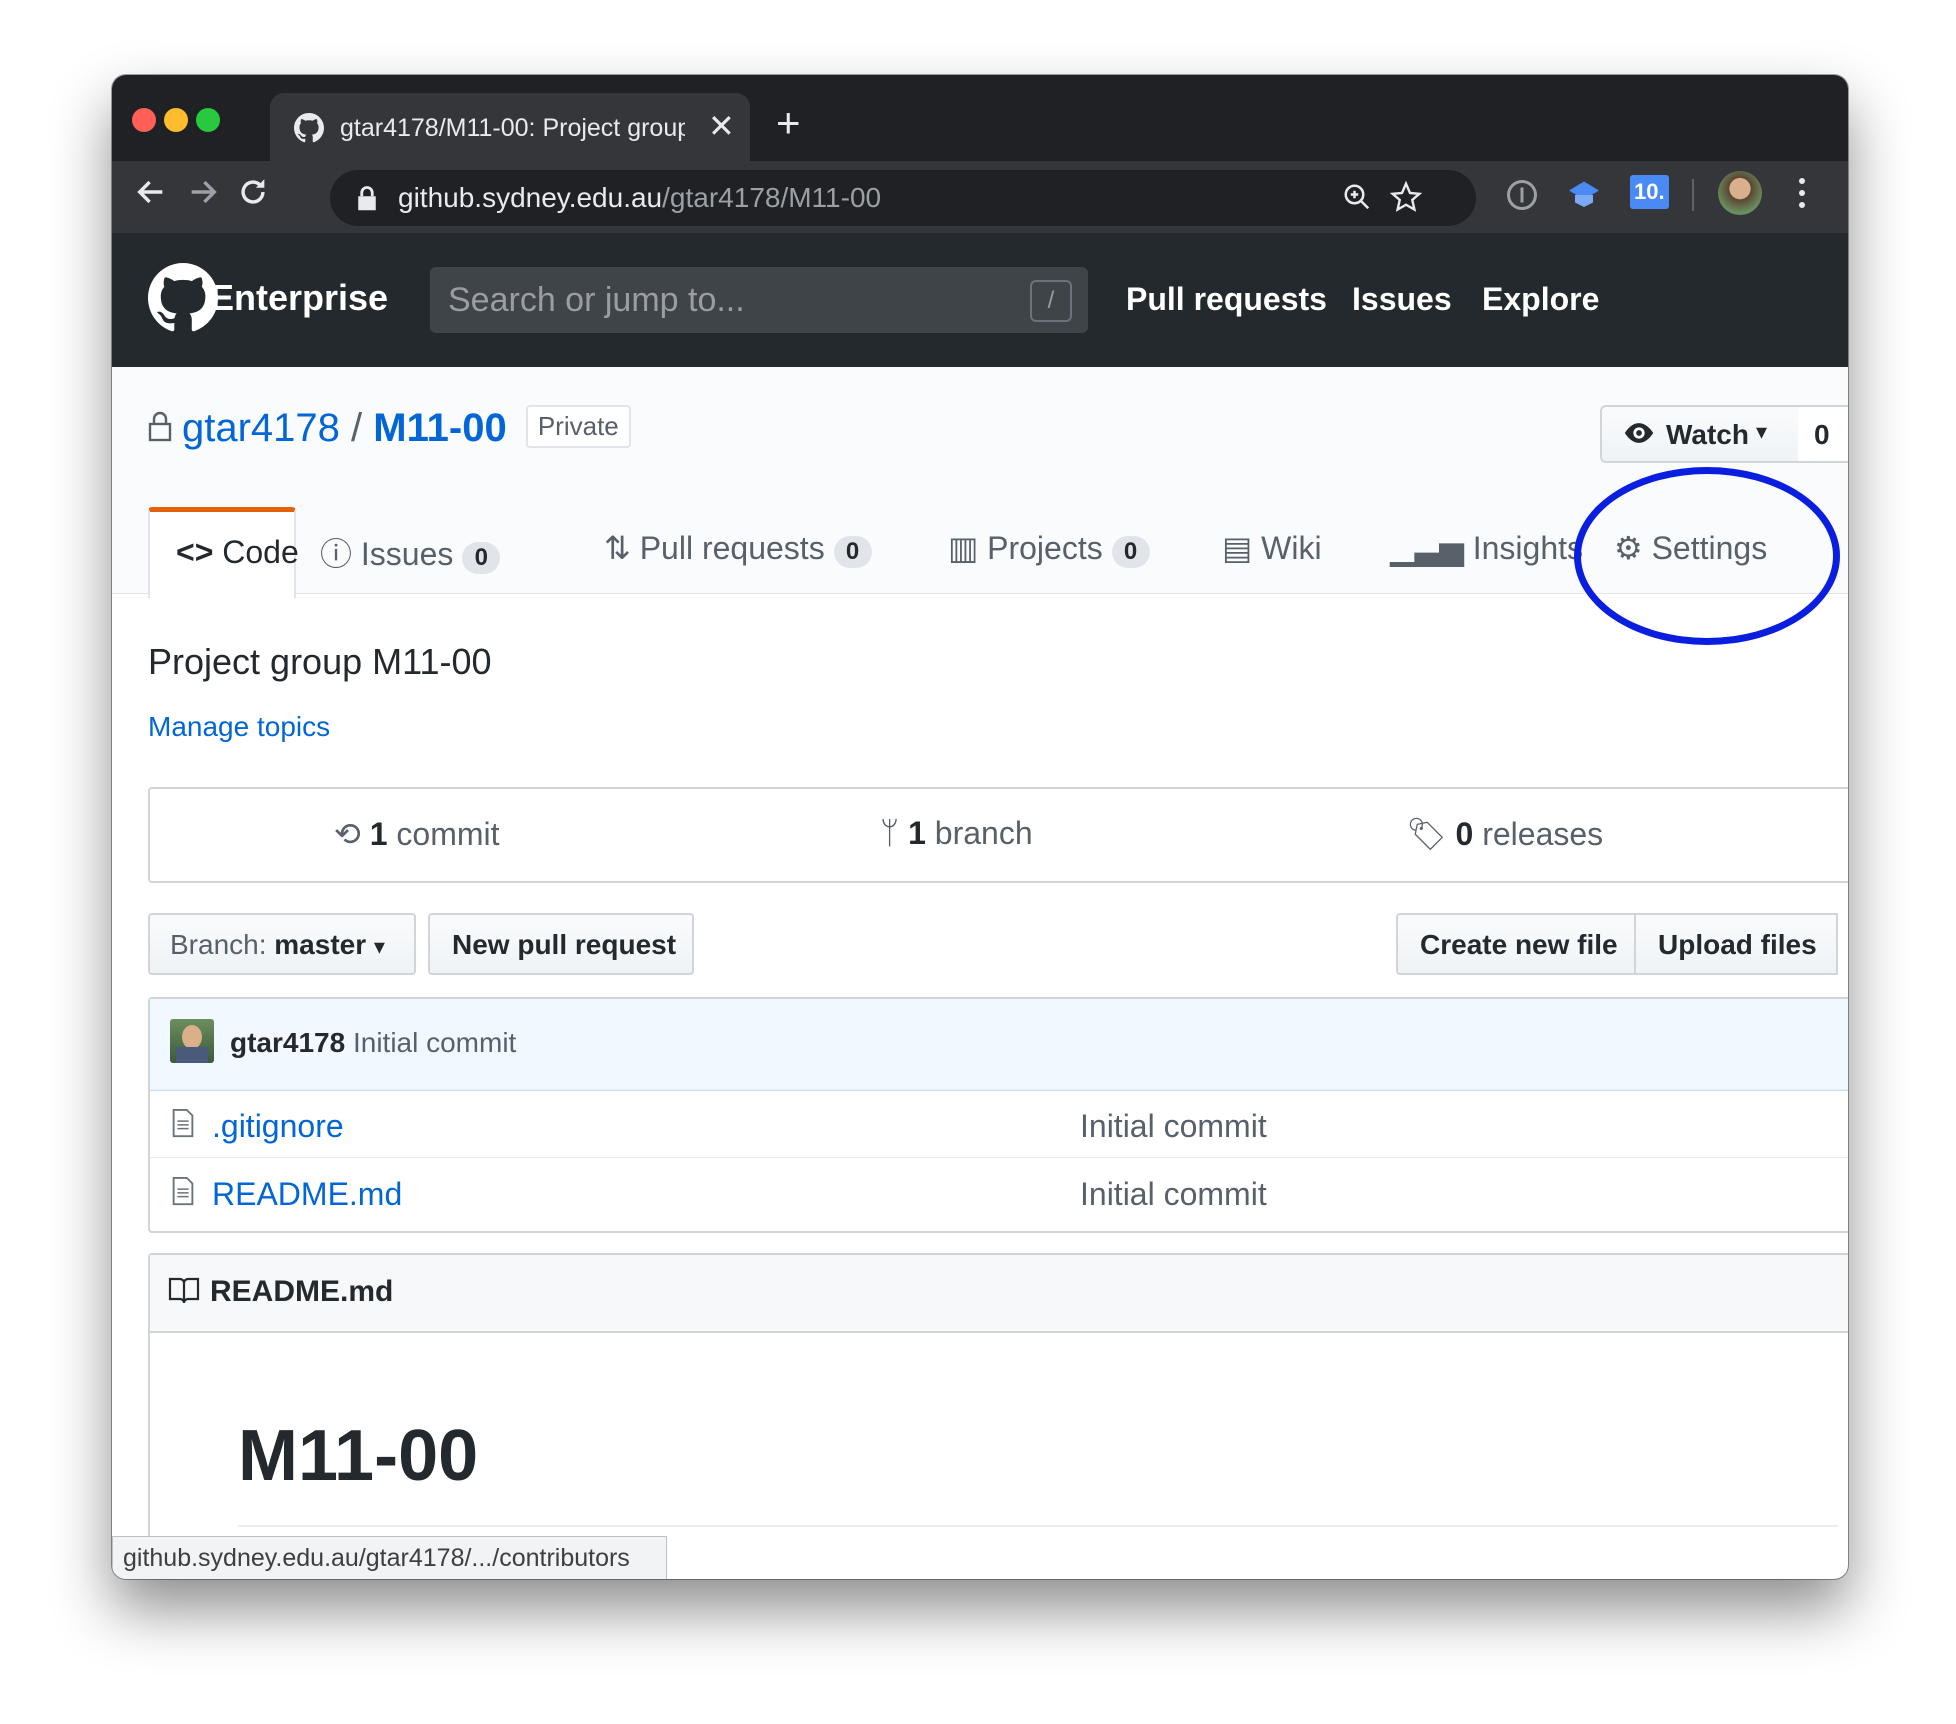  Describe the element at coordinates (302, 1291) in the screenshot. I see `readme-title: README.md` at that location.